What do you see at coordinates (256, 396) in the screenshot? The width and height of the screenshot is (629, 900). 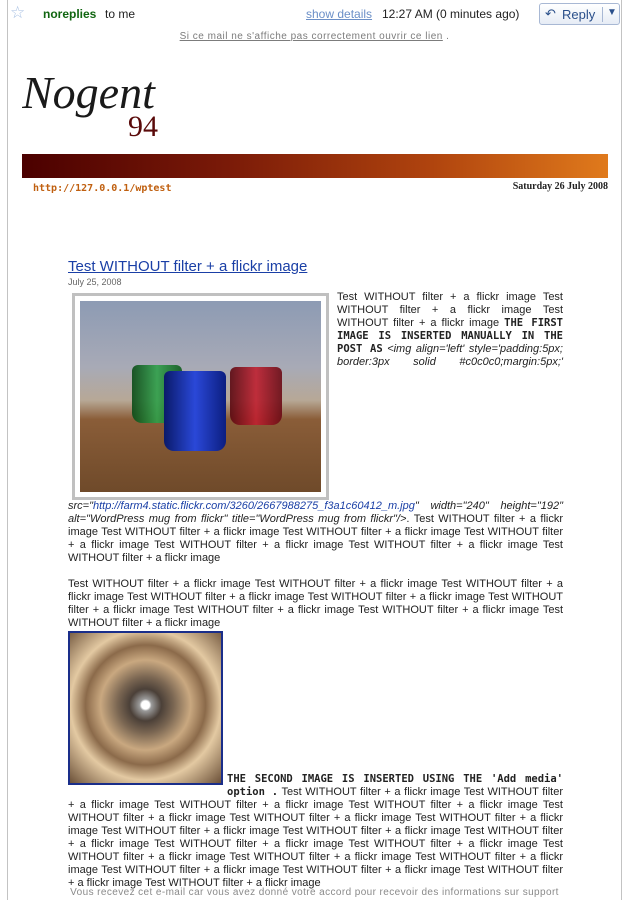 I see `red-mug` at bounding box center [256, 396].